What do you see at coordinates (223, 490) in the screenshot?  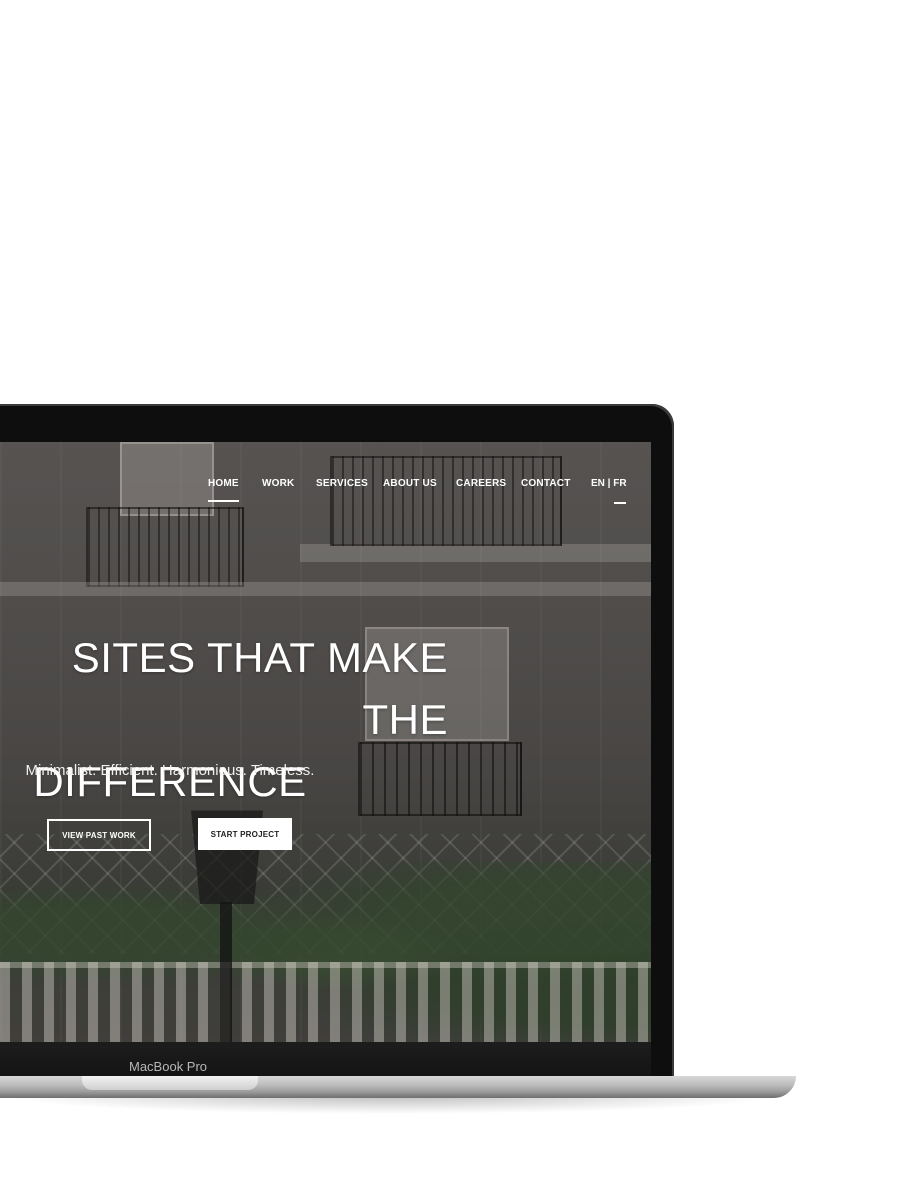 I see `nav-home: HOME` at bounding box center [223, 490].